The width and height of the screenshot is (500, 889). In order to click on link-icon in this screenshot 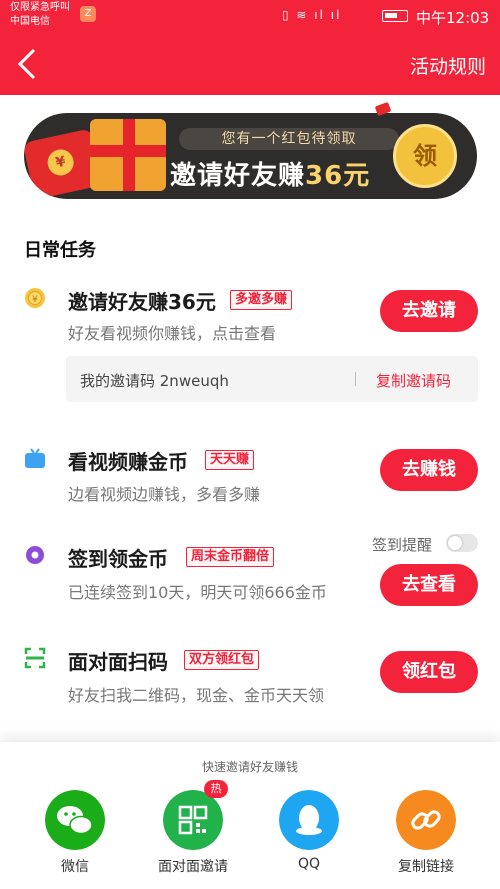, I will do `click(426, 820)`.